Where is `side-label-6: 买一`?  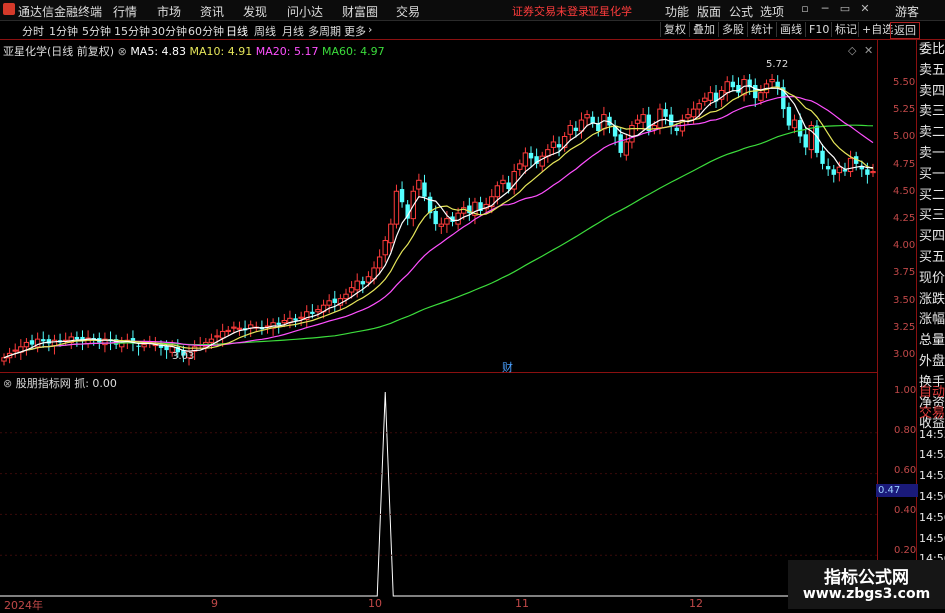 side-label-6: 买一 is located at coordinates (932, 175).